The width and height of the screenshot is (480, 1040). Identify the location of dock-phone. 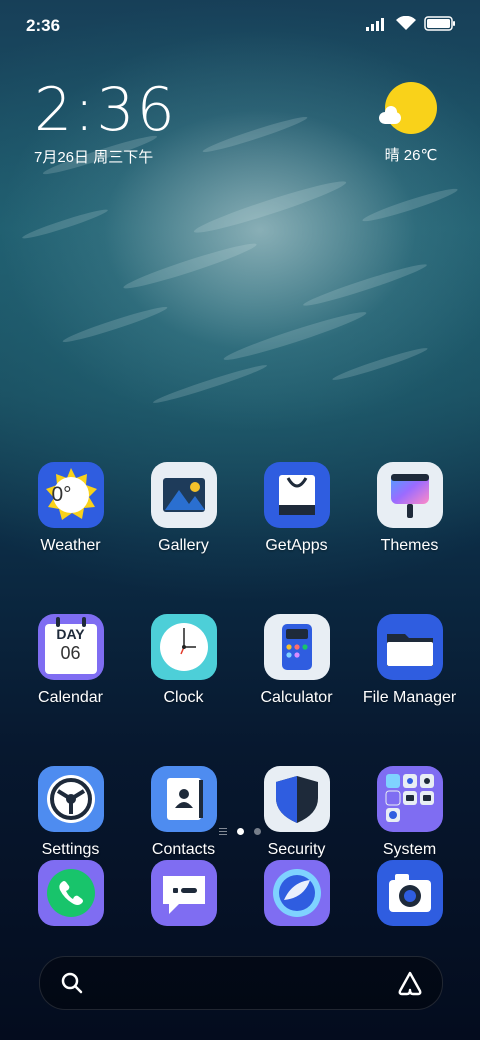
(70, 893).